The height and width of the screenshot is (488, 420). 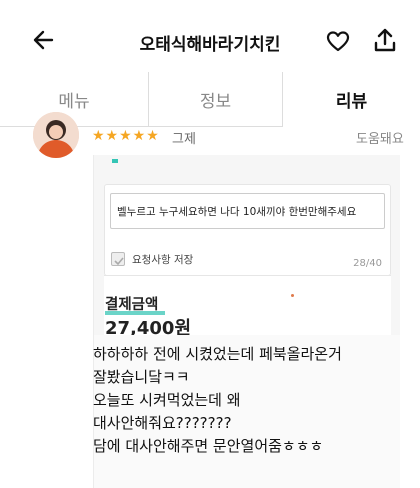 I want to click on tab-menu: 메뉴, so click(x=74, y=99).